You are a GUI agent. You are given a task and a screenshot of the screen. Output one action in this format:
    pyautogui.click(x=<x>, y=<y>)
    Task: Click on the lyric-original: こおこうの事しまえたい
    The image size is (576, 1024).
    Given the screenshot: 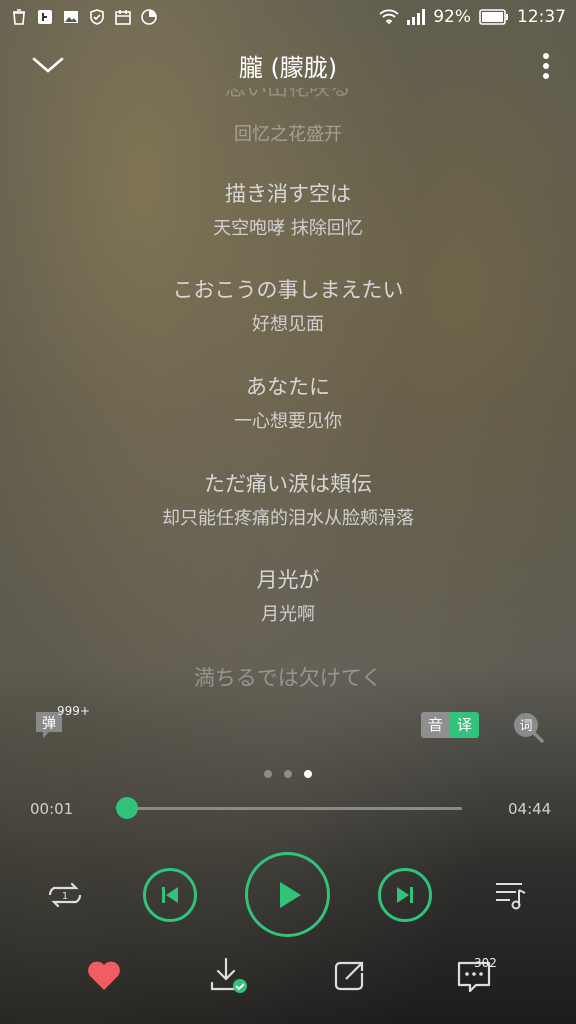 What is the action you would take?
    pyautogui.click(x=288, y=290)
    